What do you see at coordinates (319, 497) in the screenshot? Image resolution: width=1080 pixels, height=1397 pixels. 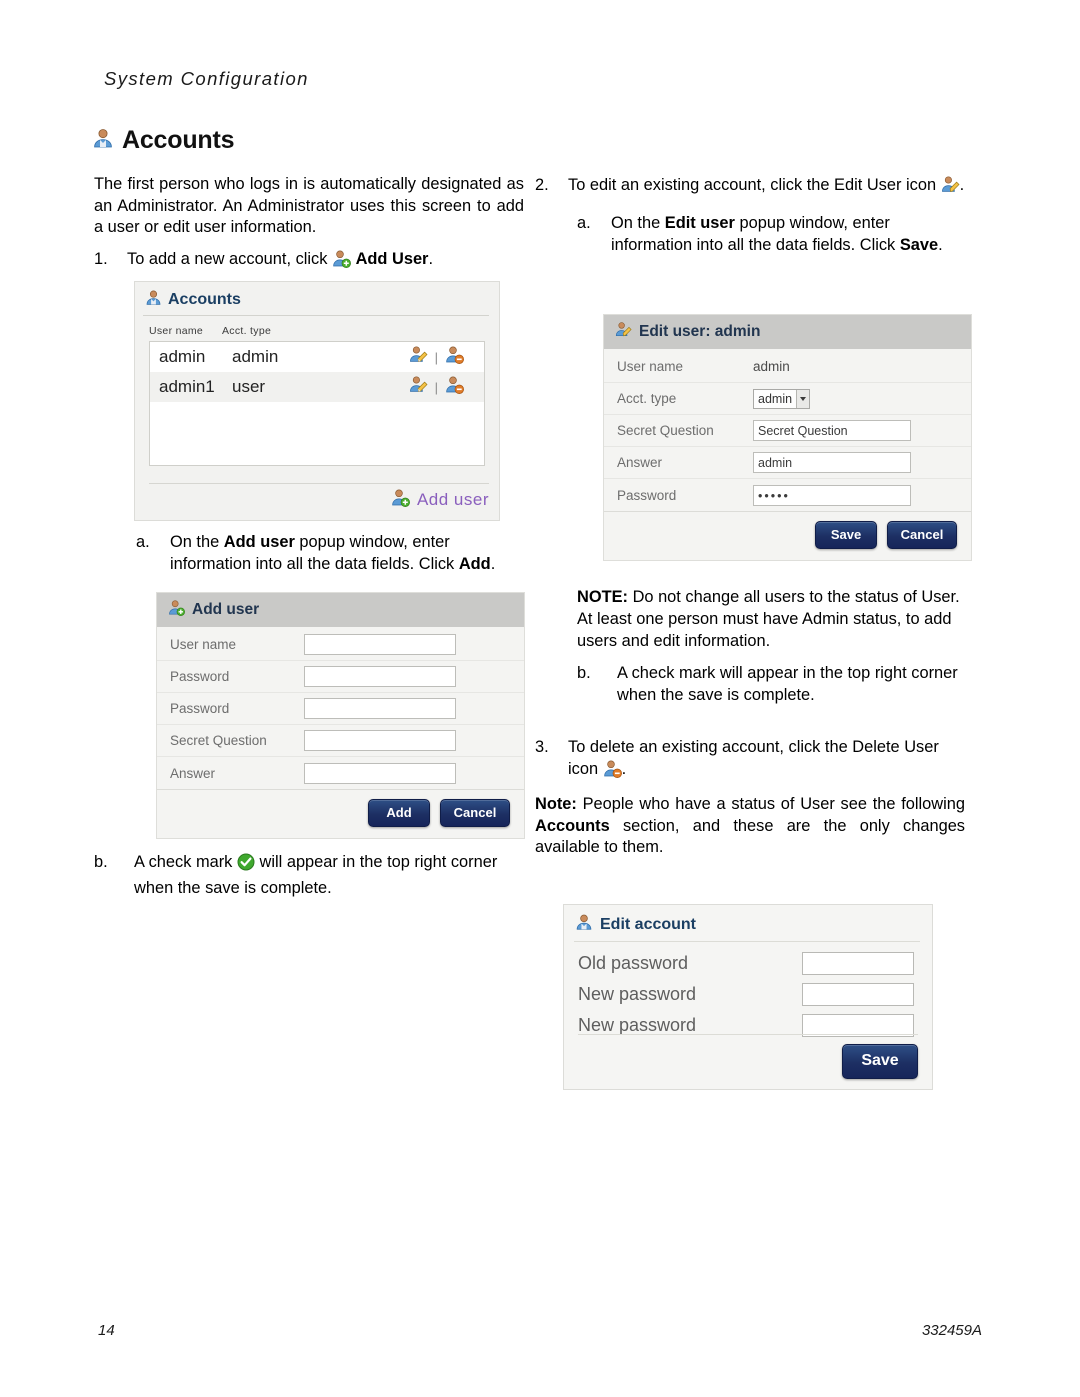 I see `accounts-panel-footer: Add user` at bounding box center [319, 497].